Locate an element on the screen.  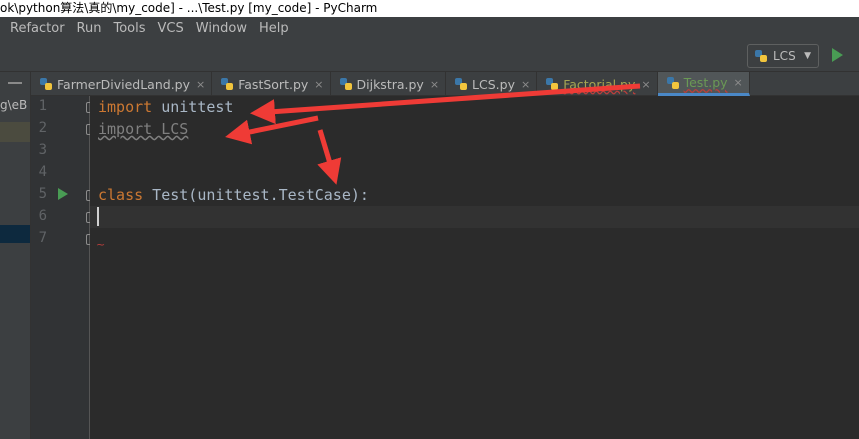
menu-bar: Refactor Run Tools VCS Window Help is located at coordinates (429, 29).